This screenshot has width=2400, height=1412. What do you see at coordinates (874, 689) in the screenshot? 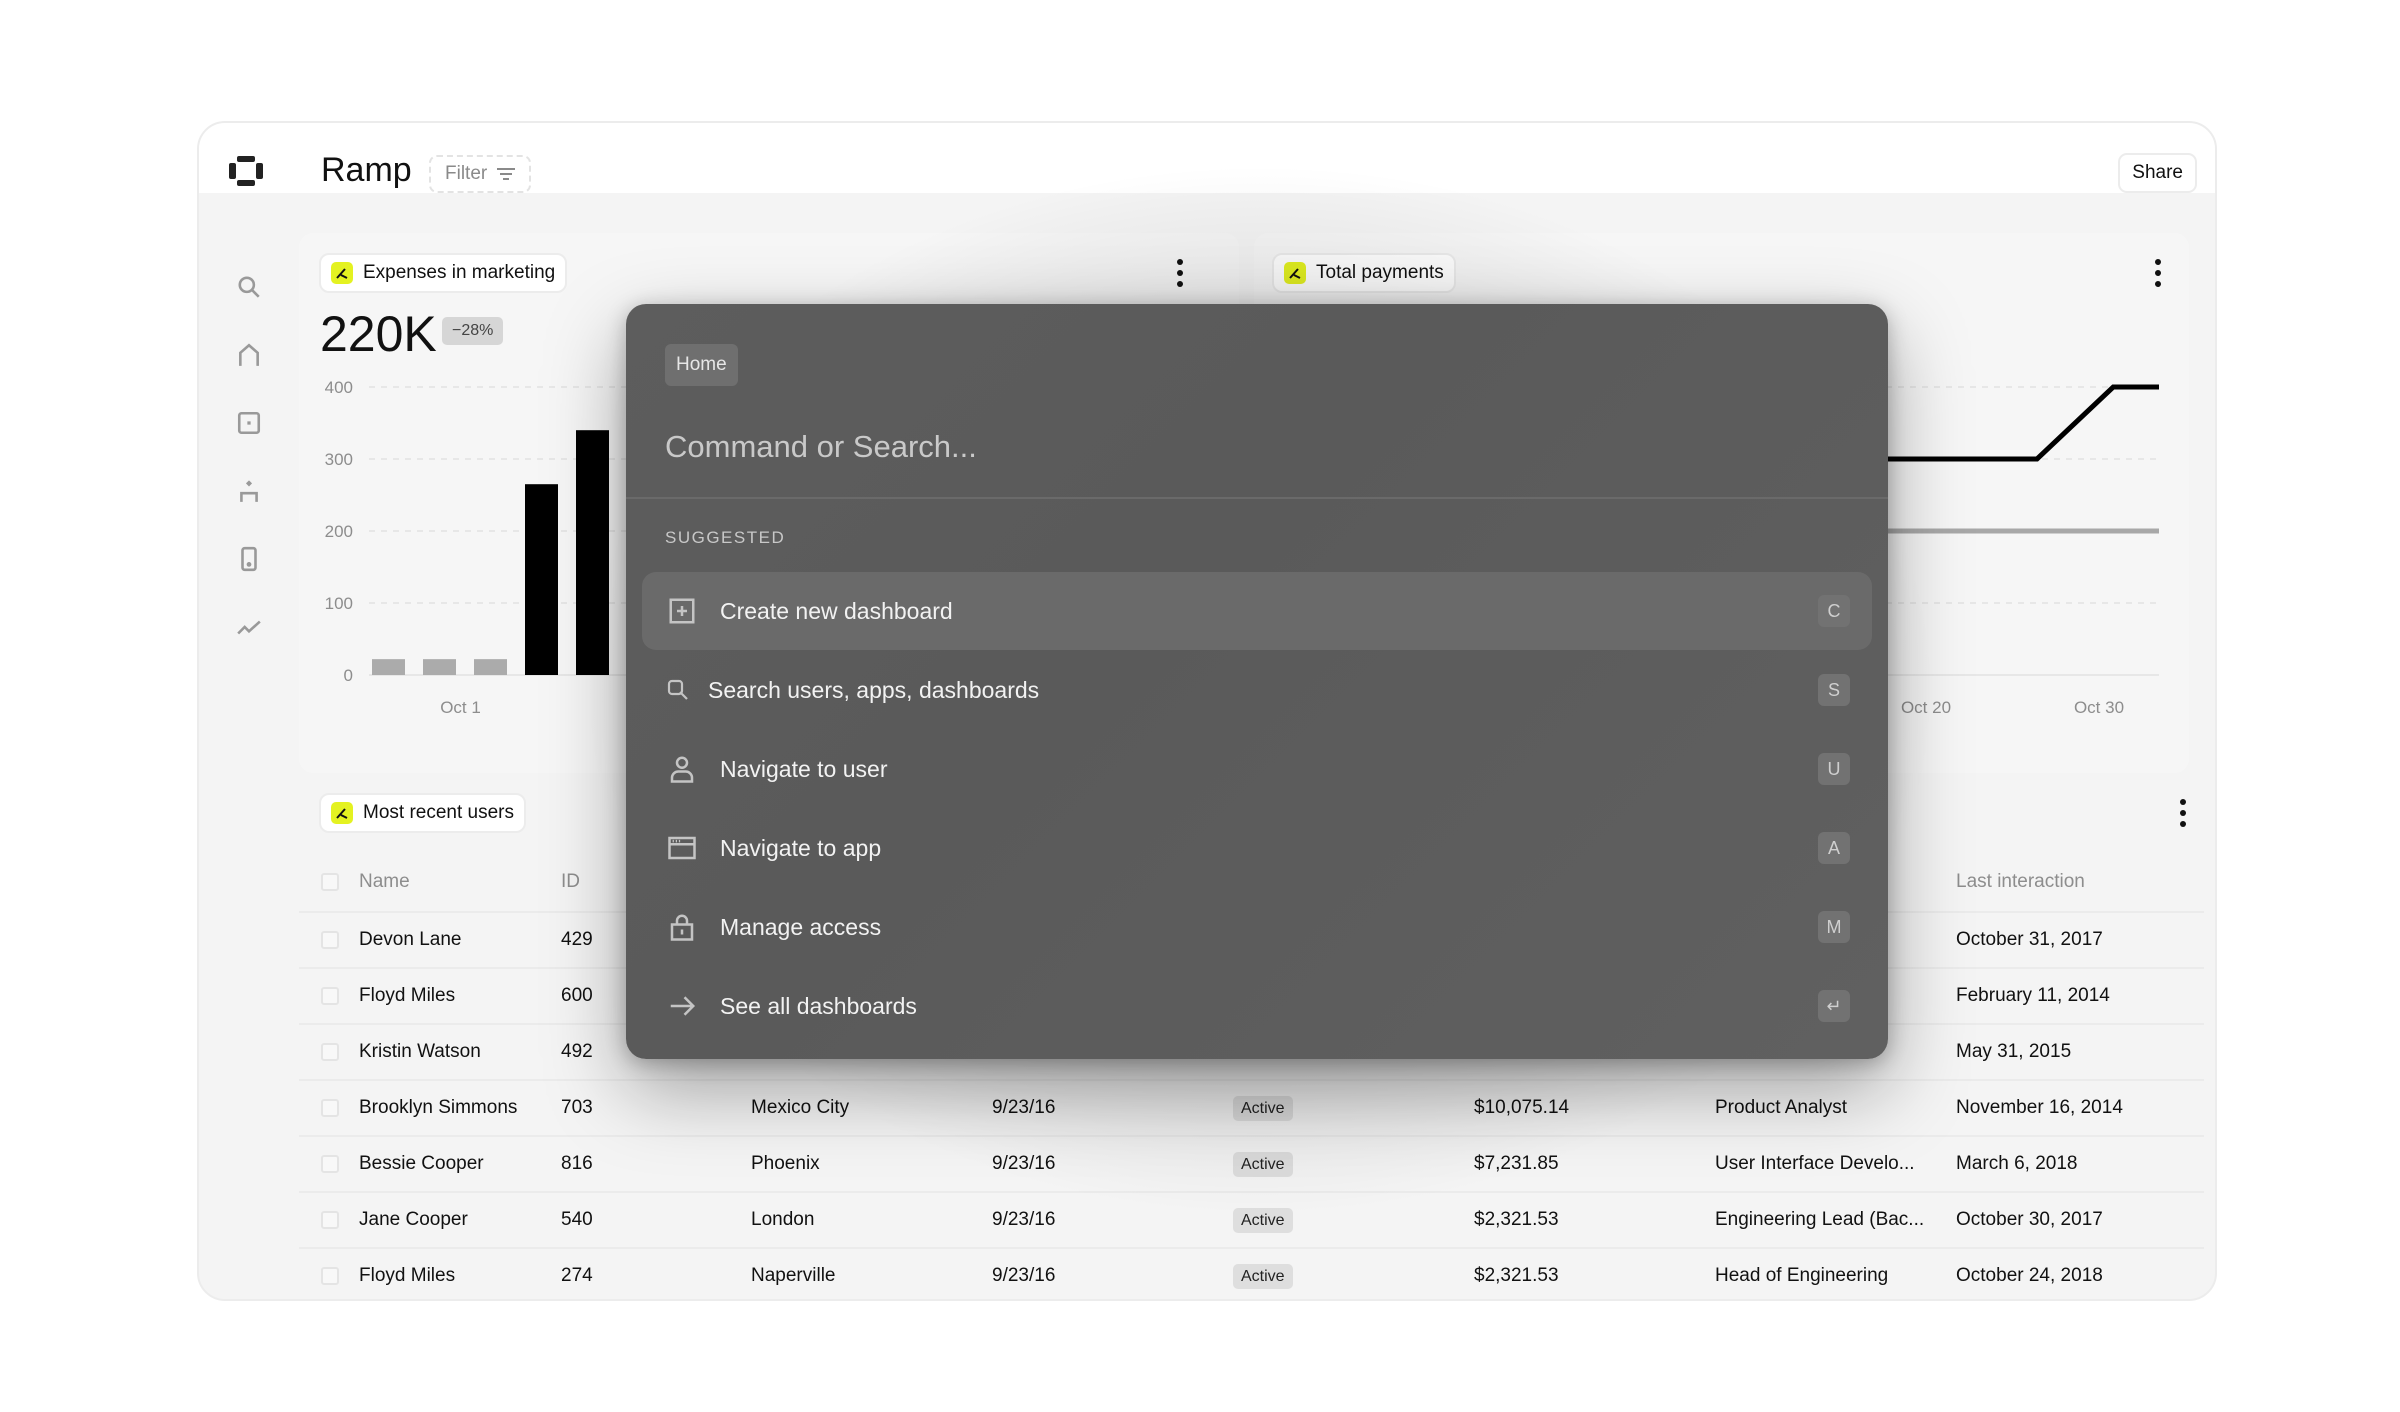
I see `command-label: Search users, apps, dashboards` at bounding box center [874, 689].